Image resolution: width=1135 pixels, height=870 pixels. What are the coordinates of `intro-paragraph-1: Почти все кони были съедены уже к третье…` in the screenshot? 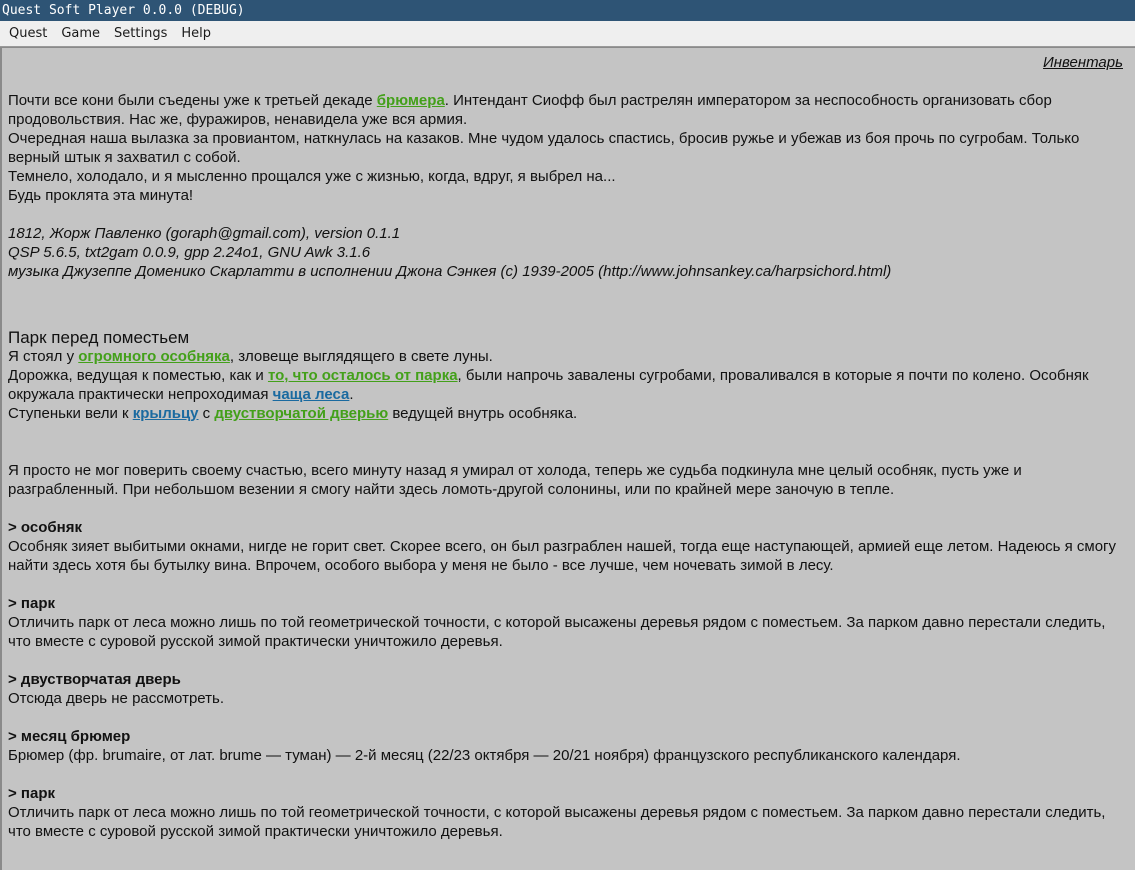 It's located at (566, 110).